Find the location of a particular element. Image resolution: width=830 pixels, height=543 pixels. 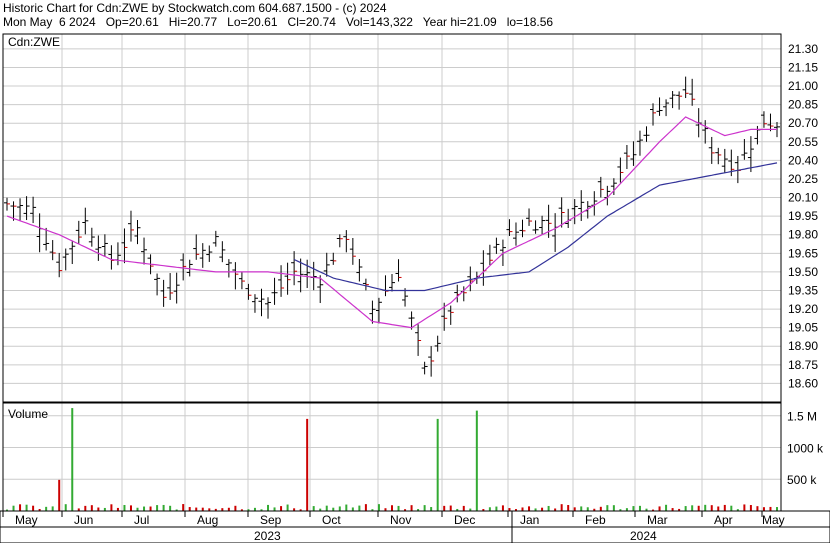

month-label: Jun is located at coordinates (83, 520).